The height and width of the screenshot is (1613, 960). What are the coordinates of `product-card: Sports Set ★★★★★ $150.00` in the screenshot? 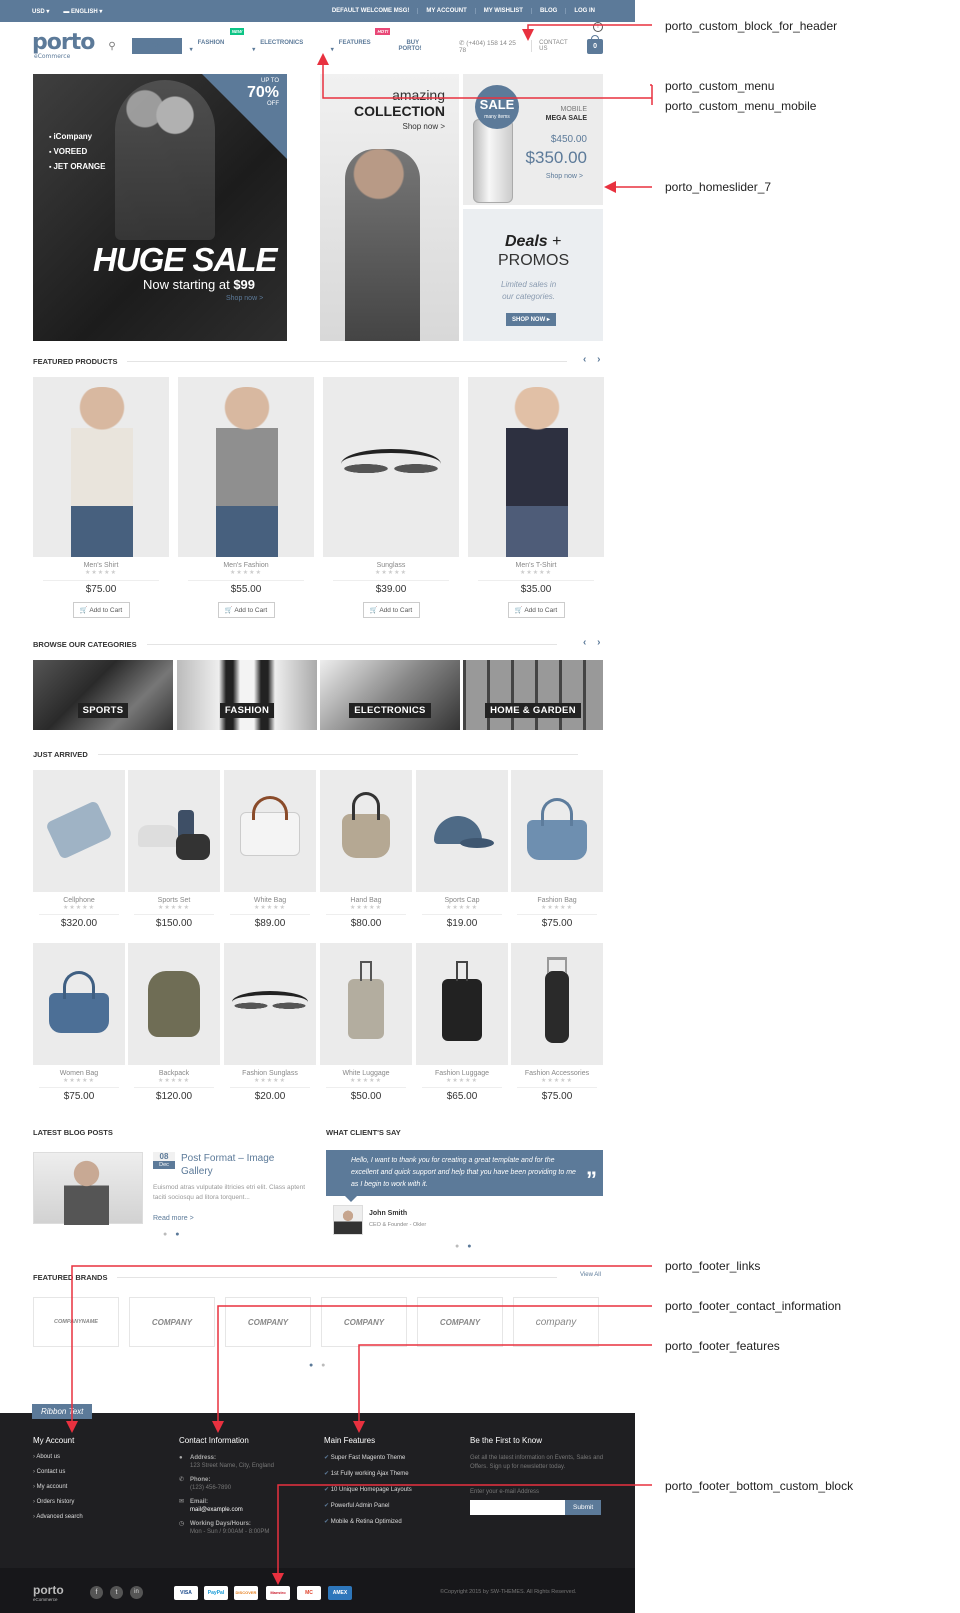 It's located at (174, 849).